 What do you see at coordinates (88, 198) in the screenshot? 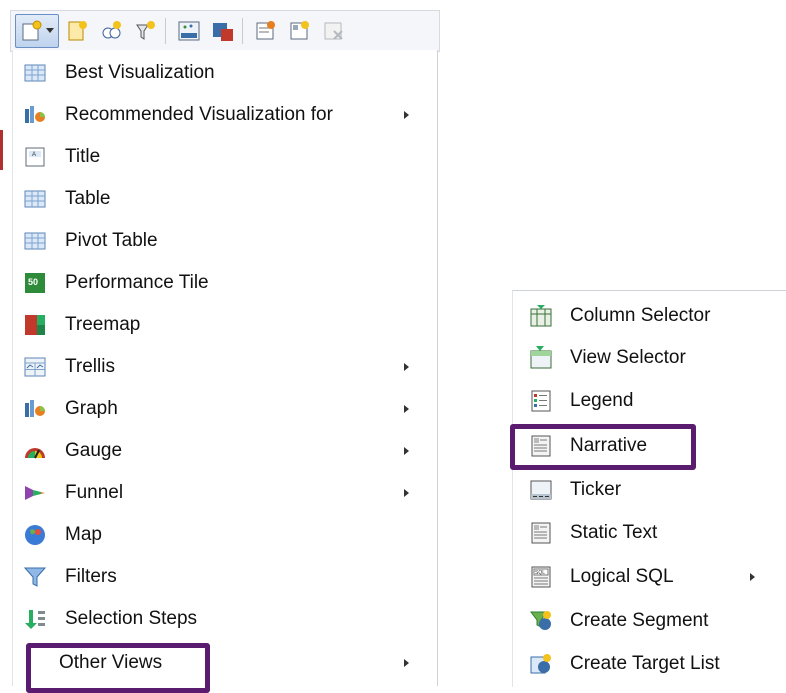
I see `menu-item-label: Table` at bounding box center [88, 198].